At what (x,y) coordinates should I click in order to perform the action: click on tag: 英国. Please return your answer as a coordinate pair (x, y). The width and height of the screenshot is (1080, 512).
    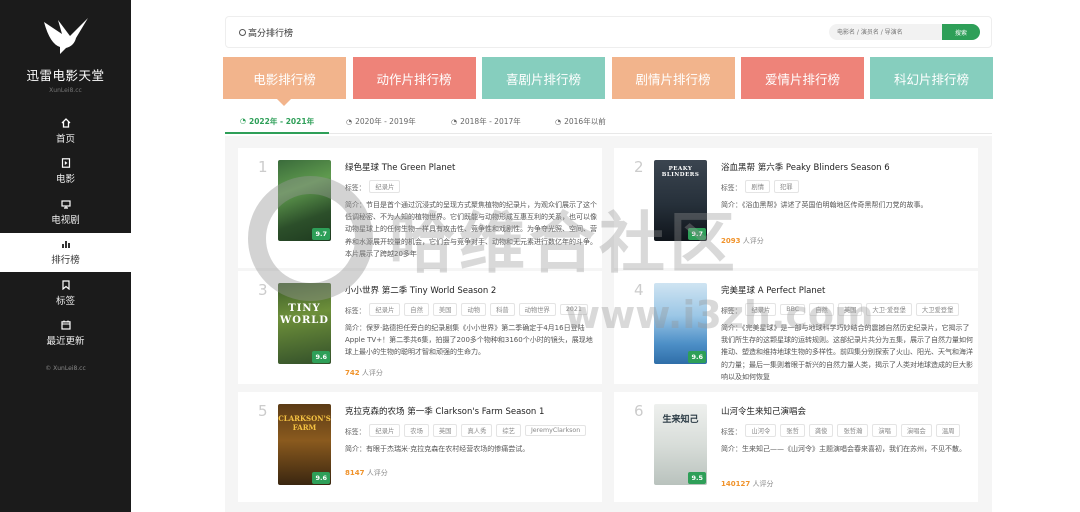
    Looking at the image, I should click on (445, 430).